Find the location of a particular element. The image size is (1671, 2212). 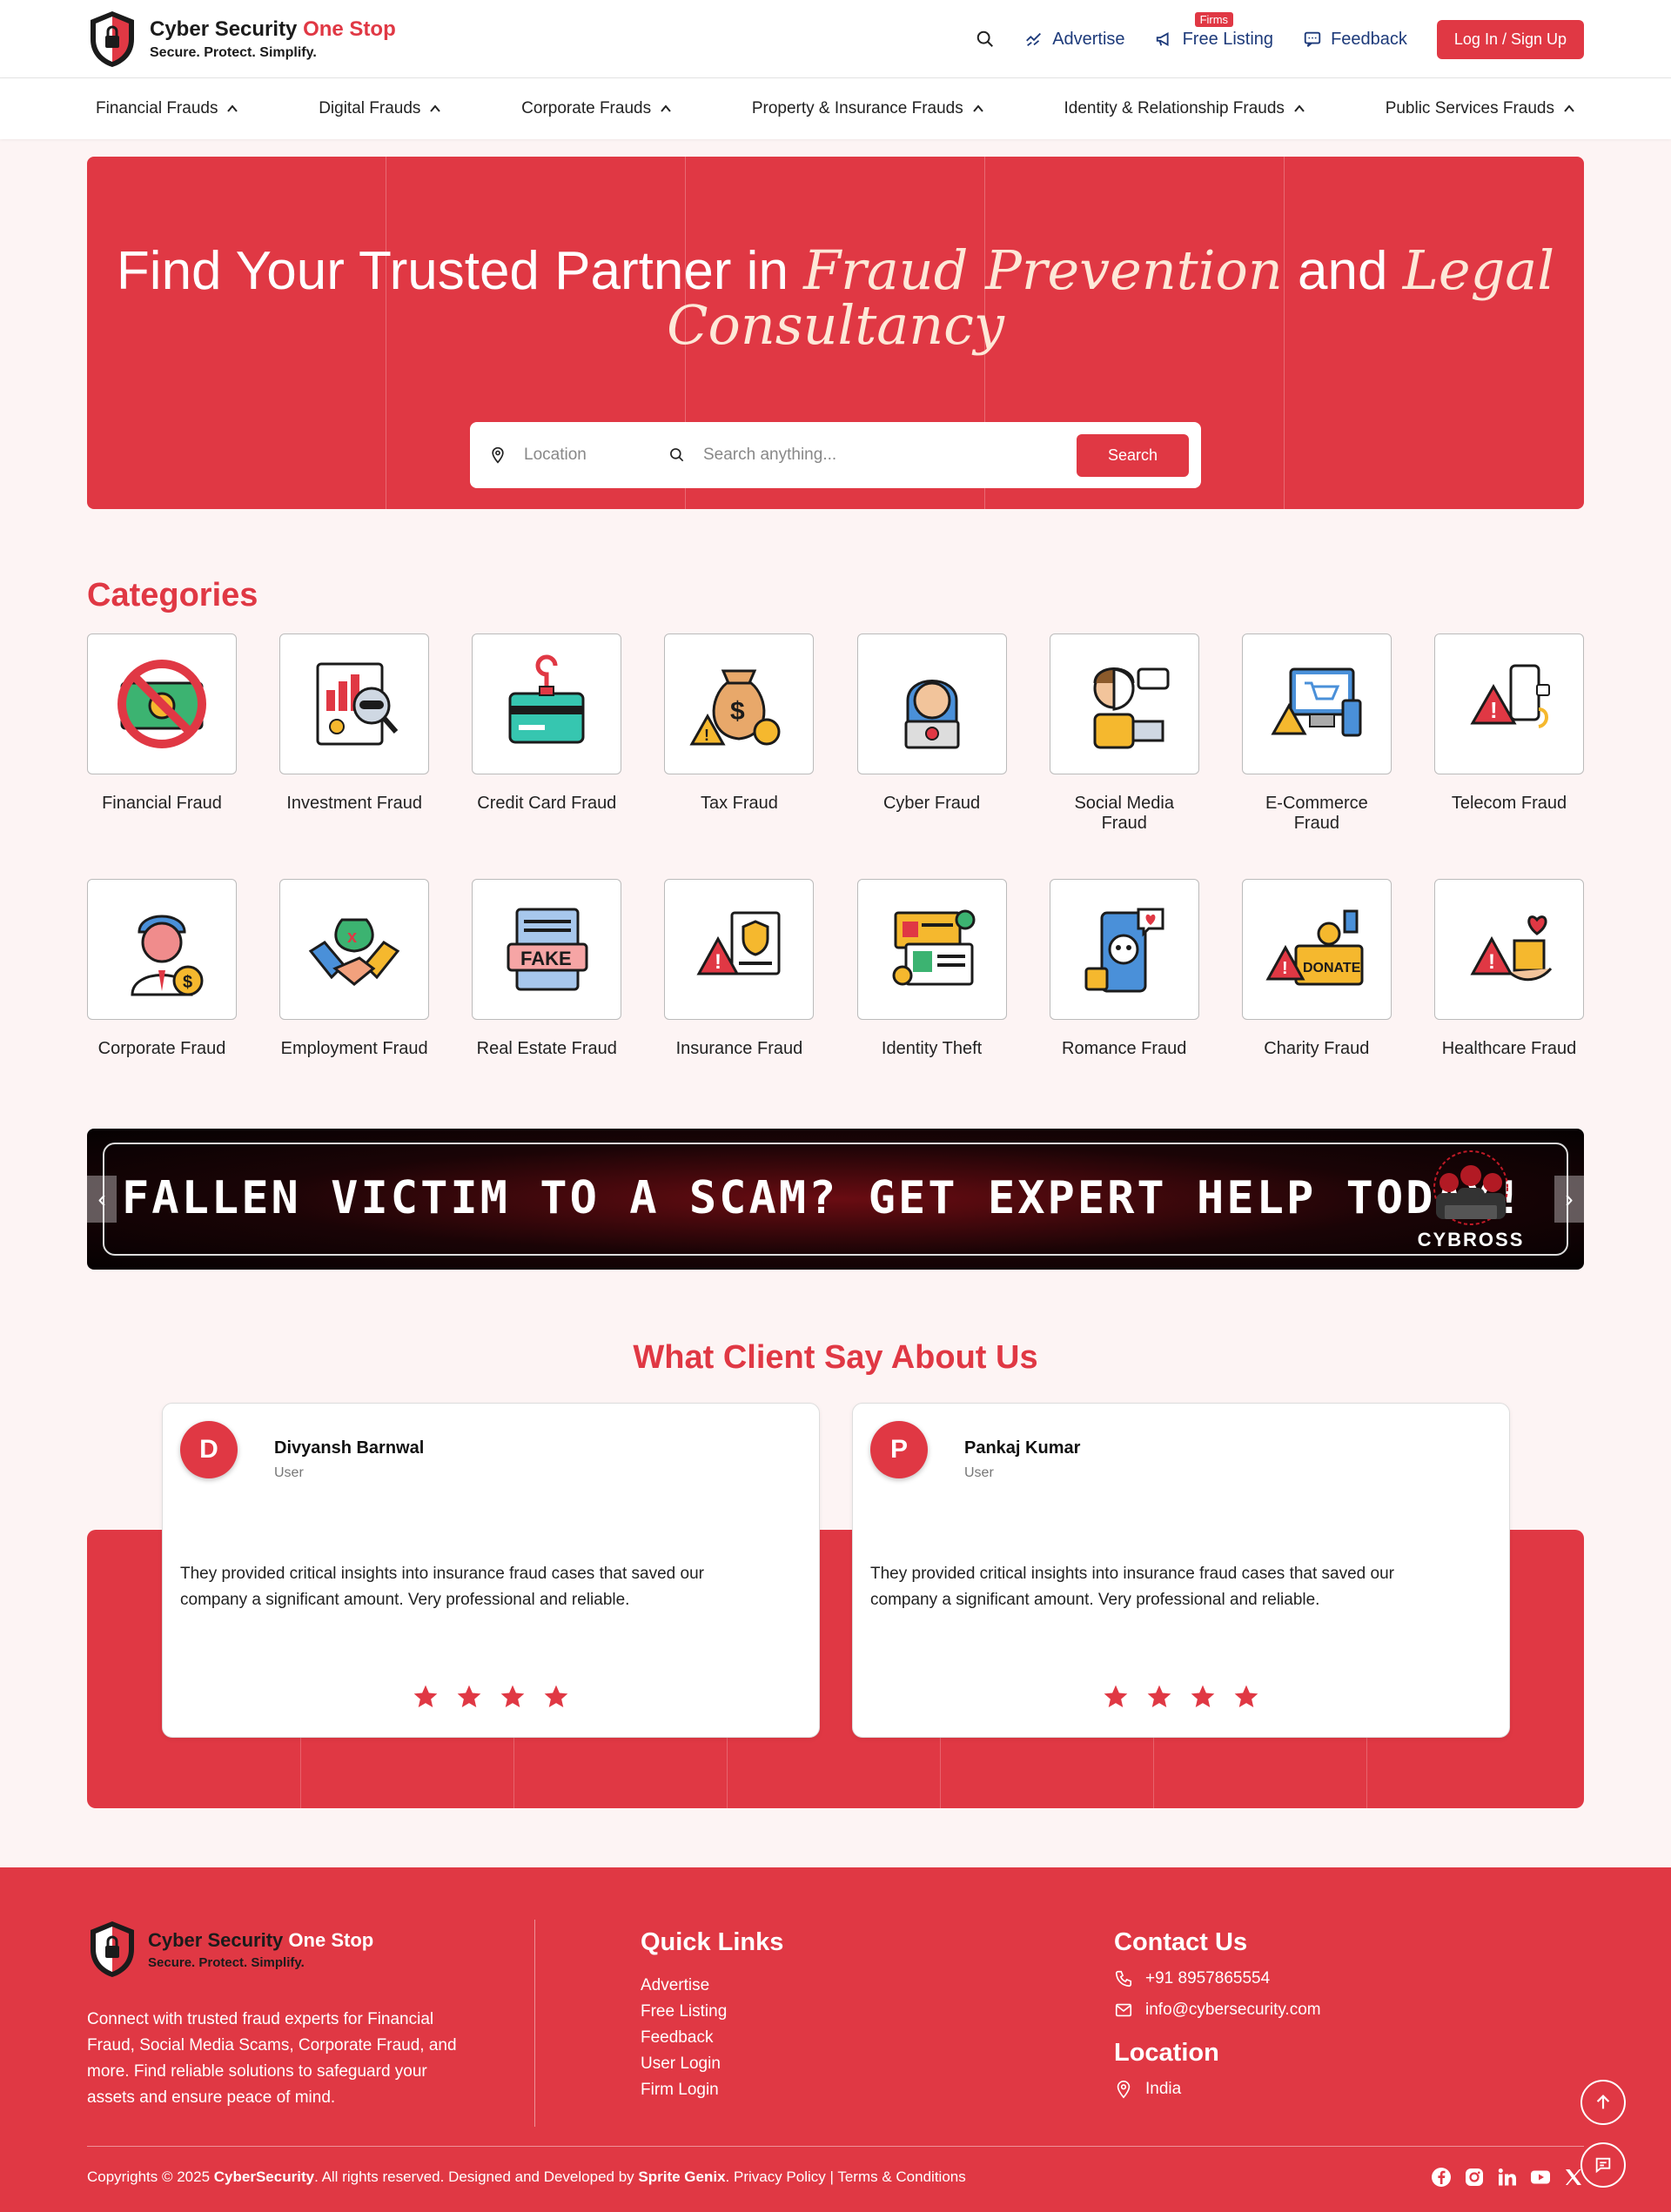

category-card: ! Insurance Fraud is located at coordinates (740, 969).